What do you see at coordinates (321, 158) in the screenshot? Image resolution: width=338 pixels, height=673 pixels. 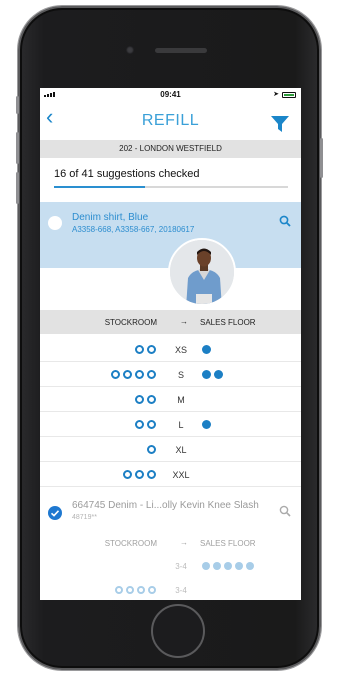 I see `power-button` at bounding box center [321, 158].